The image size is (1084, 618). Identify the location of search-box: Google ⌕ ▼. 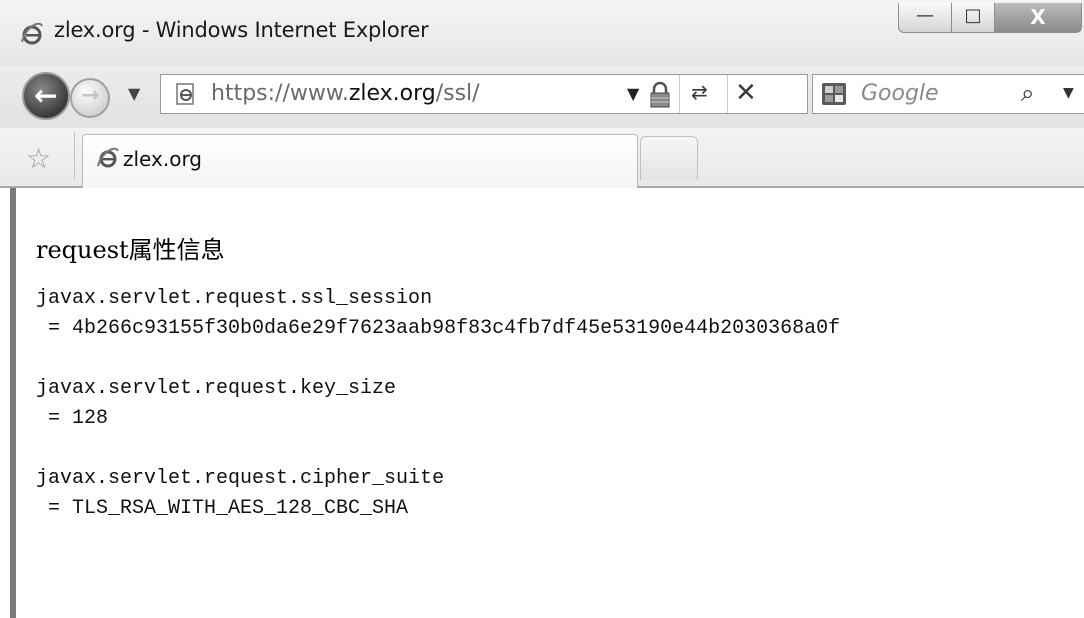
(948, 94).